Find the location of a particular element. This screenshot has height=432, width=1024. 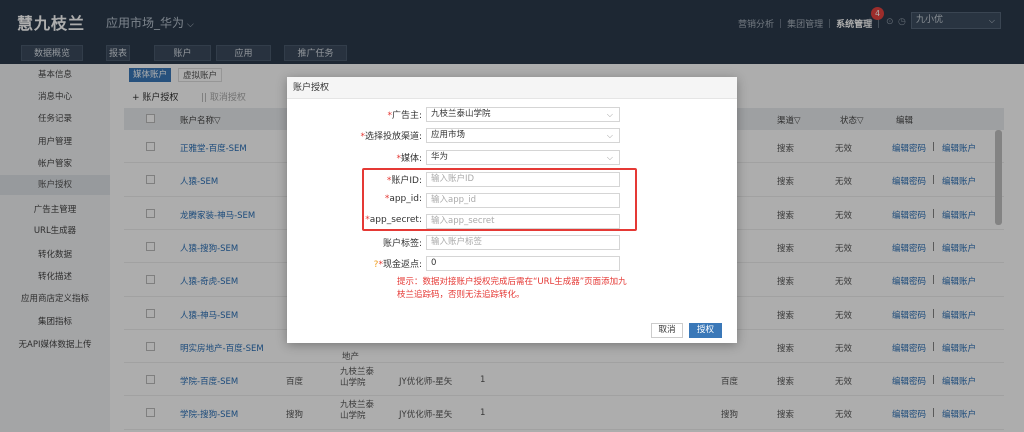

channel-label: *选择投放渠道: is located at coordinates (391, 137).